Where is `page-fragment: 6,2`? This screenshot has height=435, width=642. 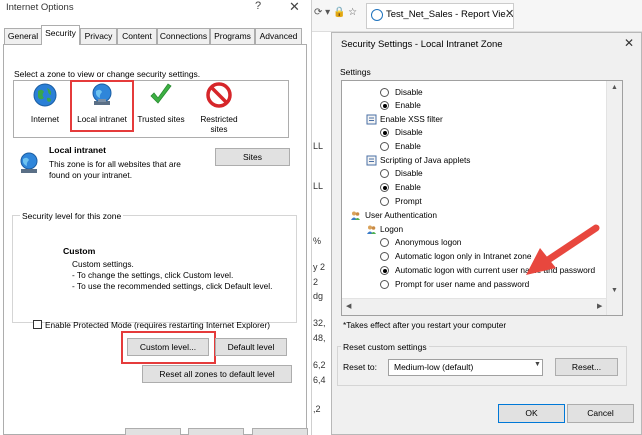
page-fragment: 6,2 is located at coordinates (319, 365).